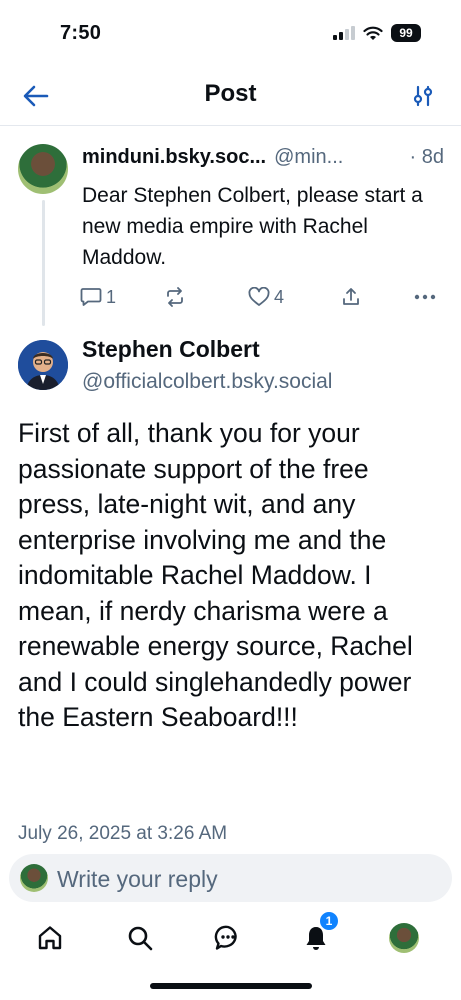  I want to click on reply-count: 1, so click(111, 296).